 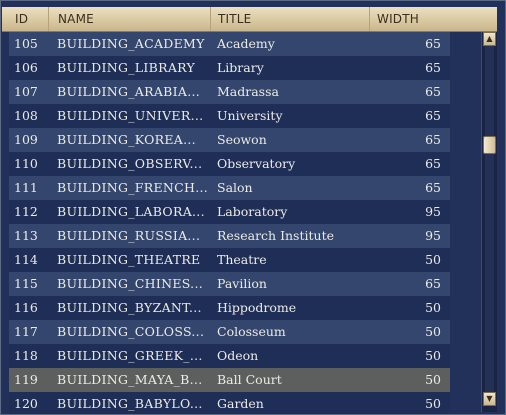 I want to click on cell-title: Ball Court, so click(x=249, y=379).